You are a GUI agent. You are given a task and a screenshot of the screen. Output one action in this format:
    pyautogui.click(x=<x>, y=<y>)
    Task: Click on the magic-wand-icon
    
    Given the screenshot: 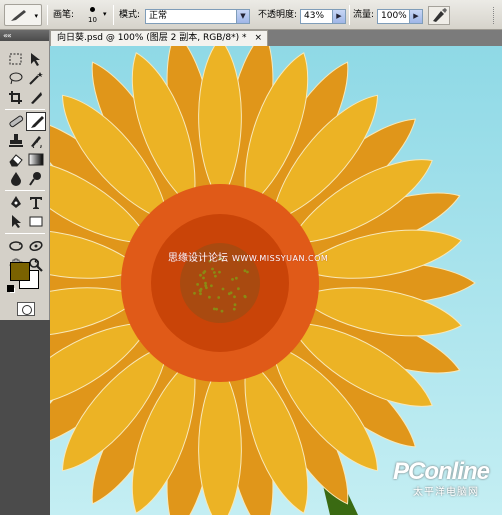 What is the action you would take?
    pyautogui.click(x=36, y=78)
    